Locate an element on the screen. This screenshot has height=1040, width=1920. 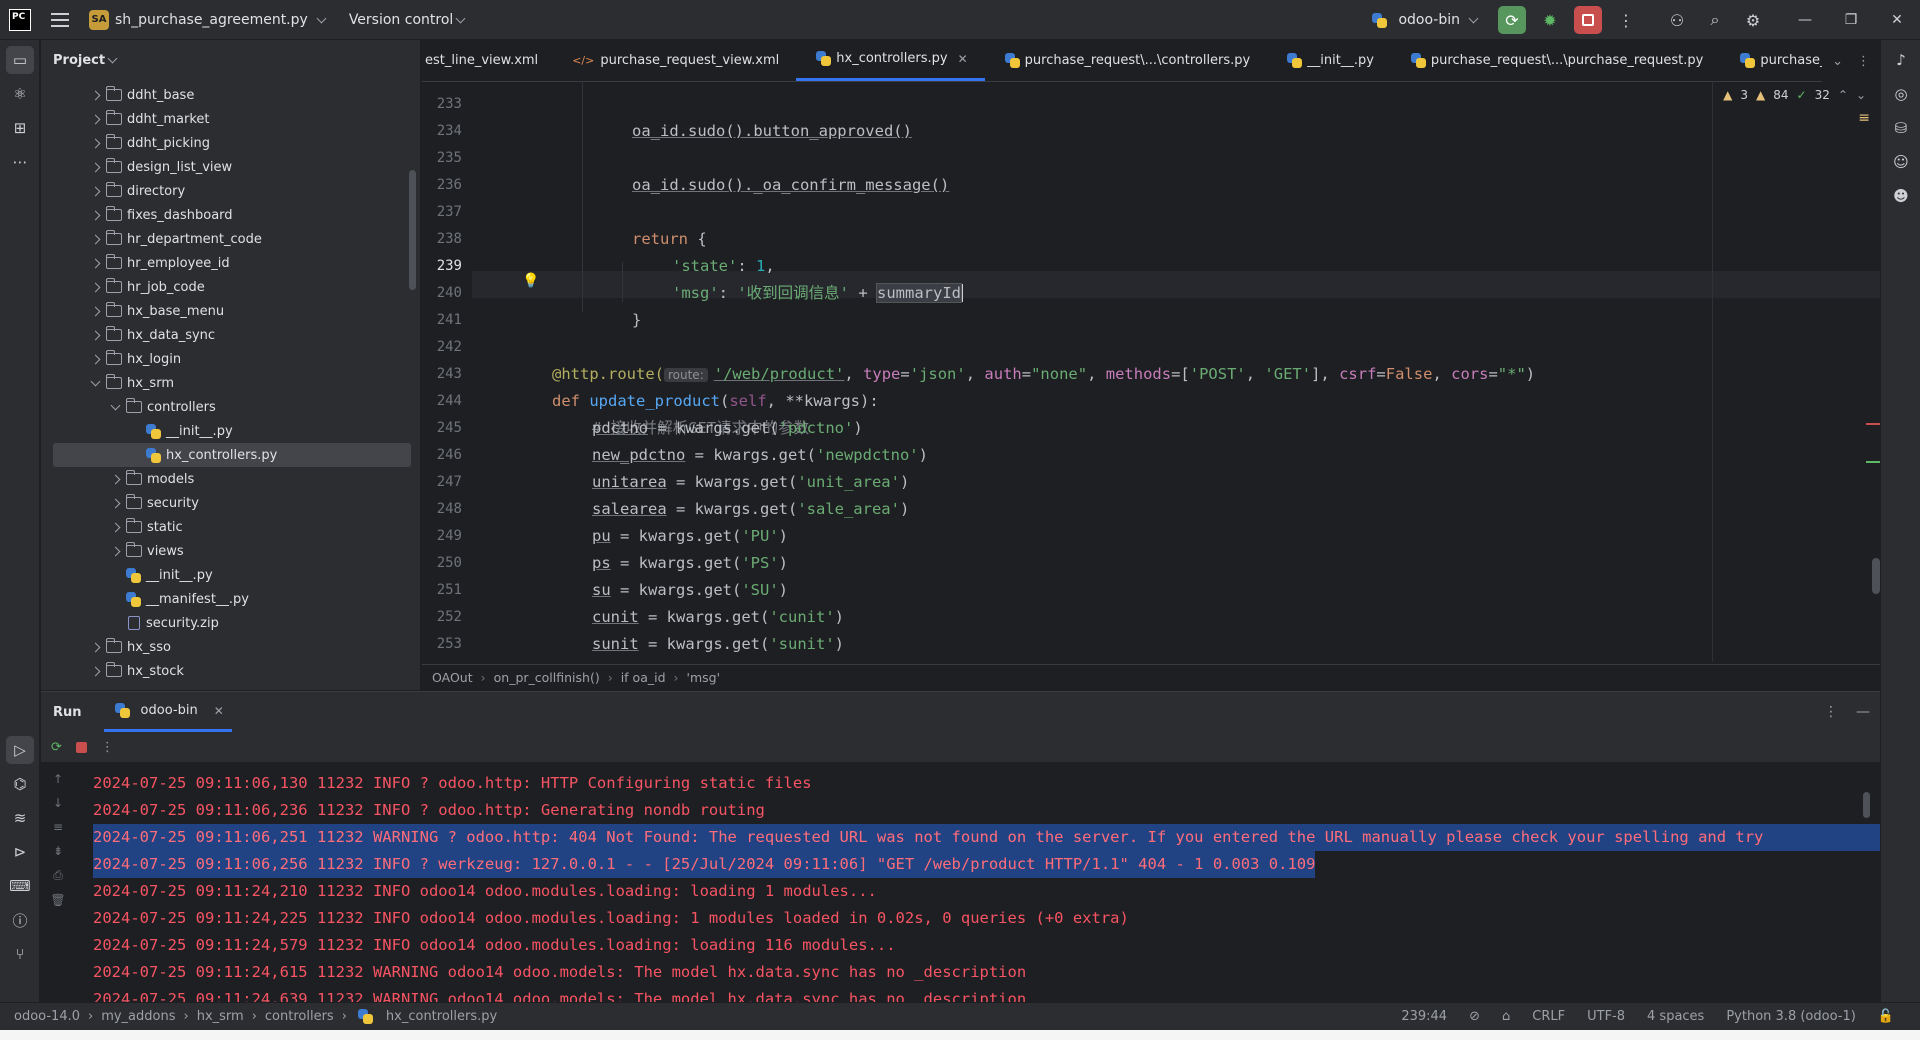
tree-item: static is located at coordinates (230, 527).